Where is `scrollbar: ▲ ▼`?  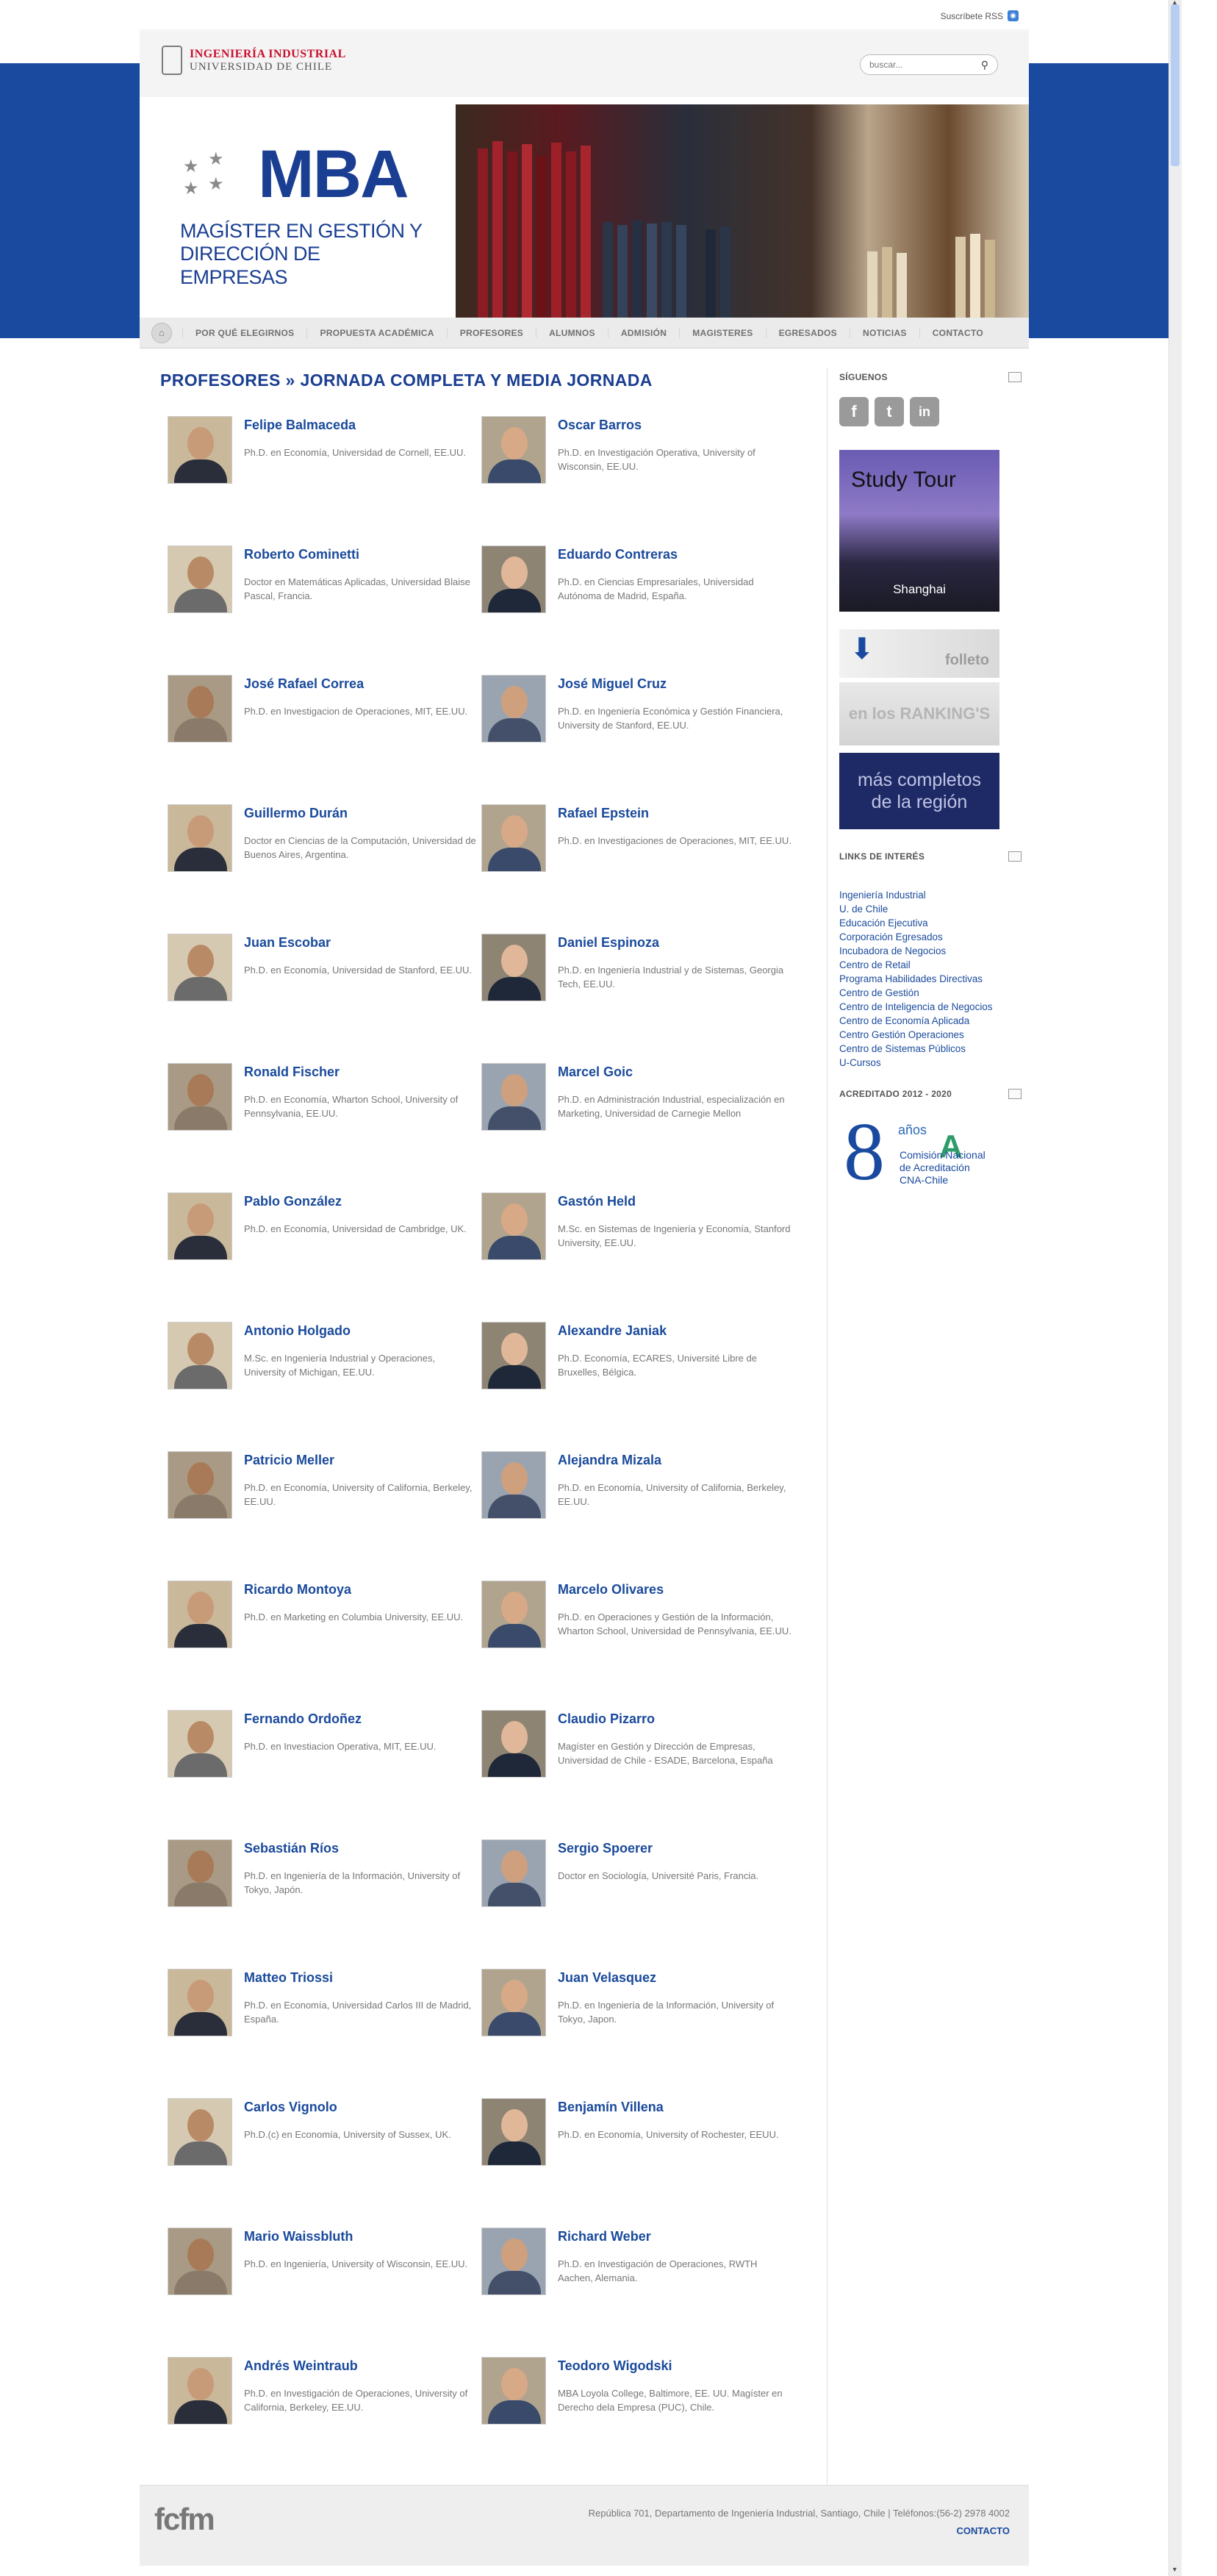 scrollbar: ▲ ▼ is located at coordinates (1175, 1288).